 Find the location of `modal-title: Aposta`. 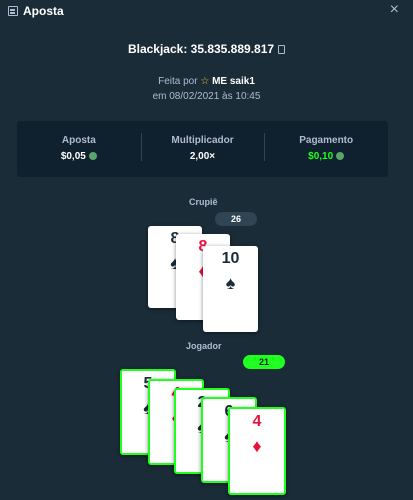

modal-title: Aposta is located at coordinates (43, 11).